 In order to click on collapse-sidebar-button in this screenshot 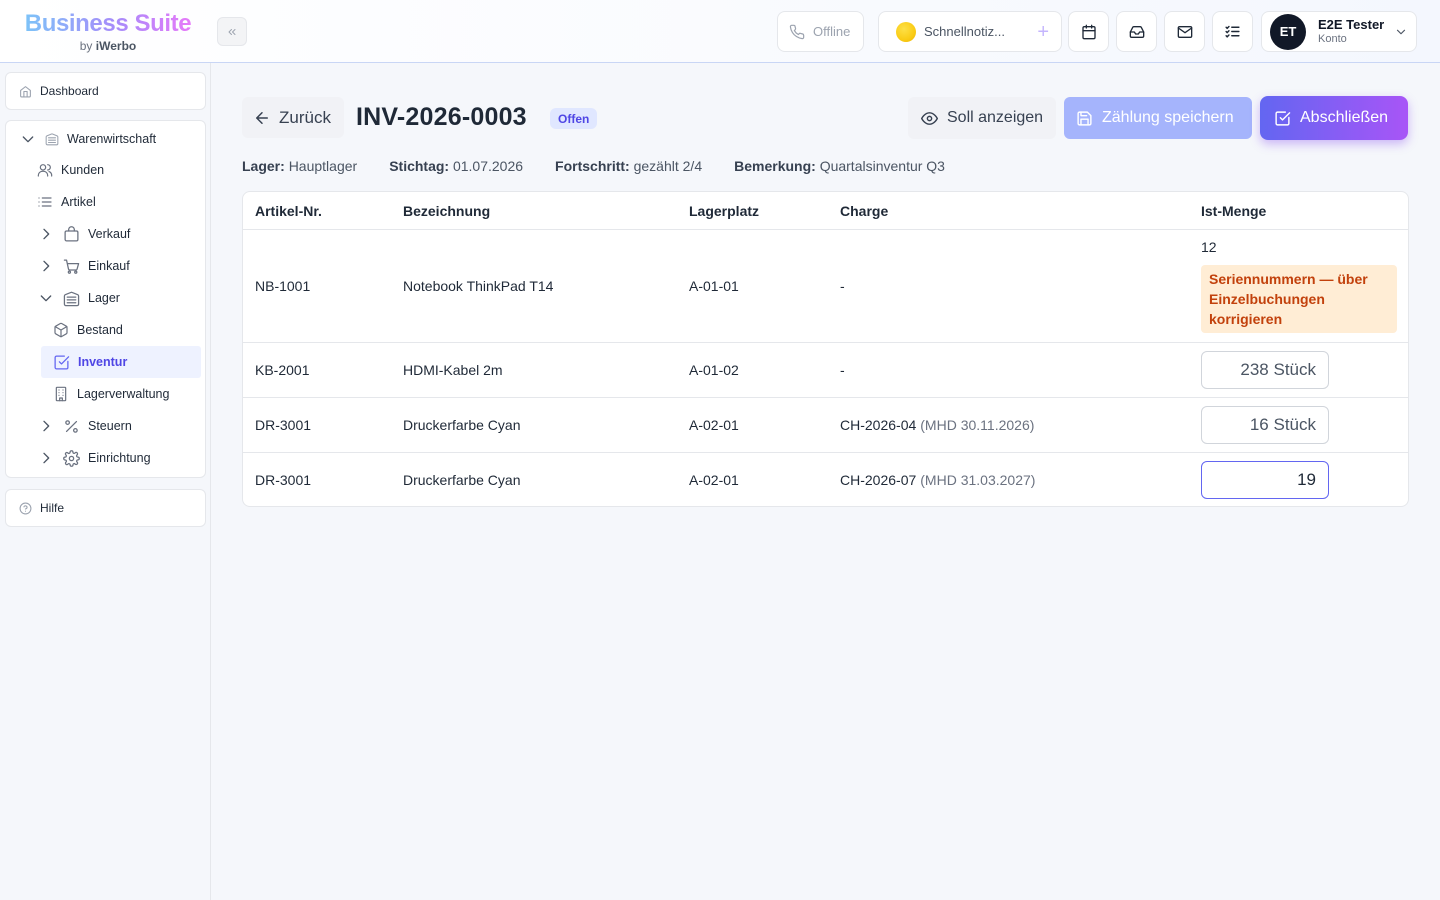, I will do `click(232, 31)`.